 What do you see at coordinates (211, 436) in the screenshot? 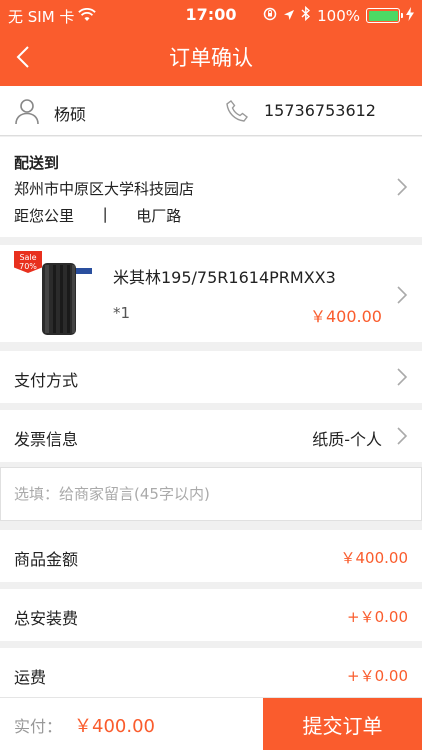
I see `invoice-row: 发票信息 纸质-个人` at bounding box center [211, 436].